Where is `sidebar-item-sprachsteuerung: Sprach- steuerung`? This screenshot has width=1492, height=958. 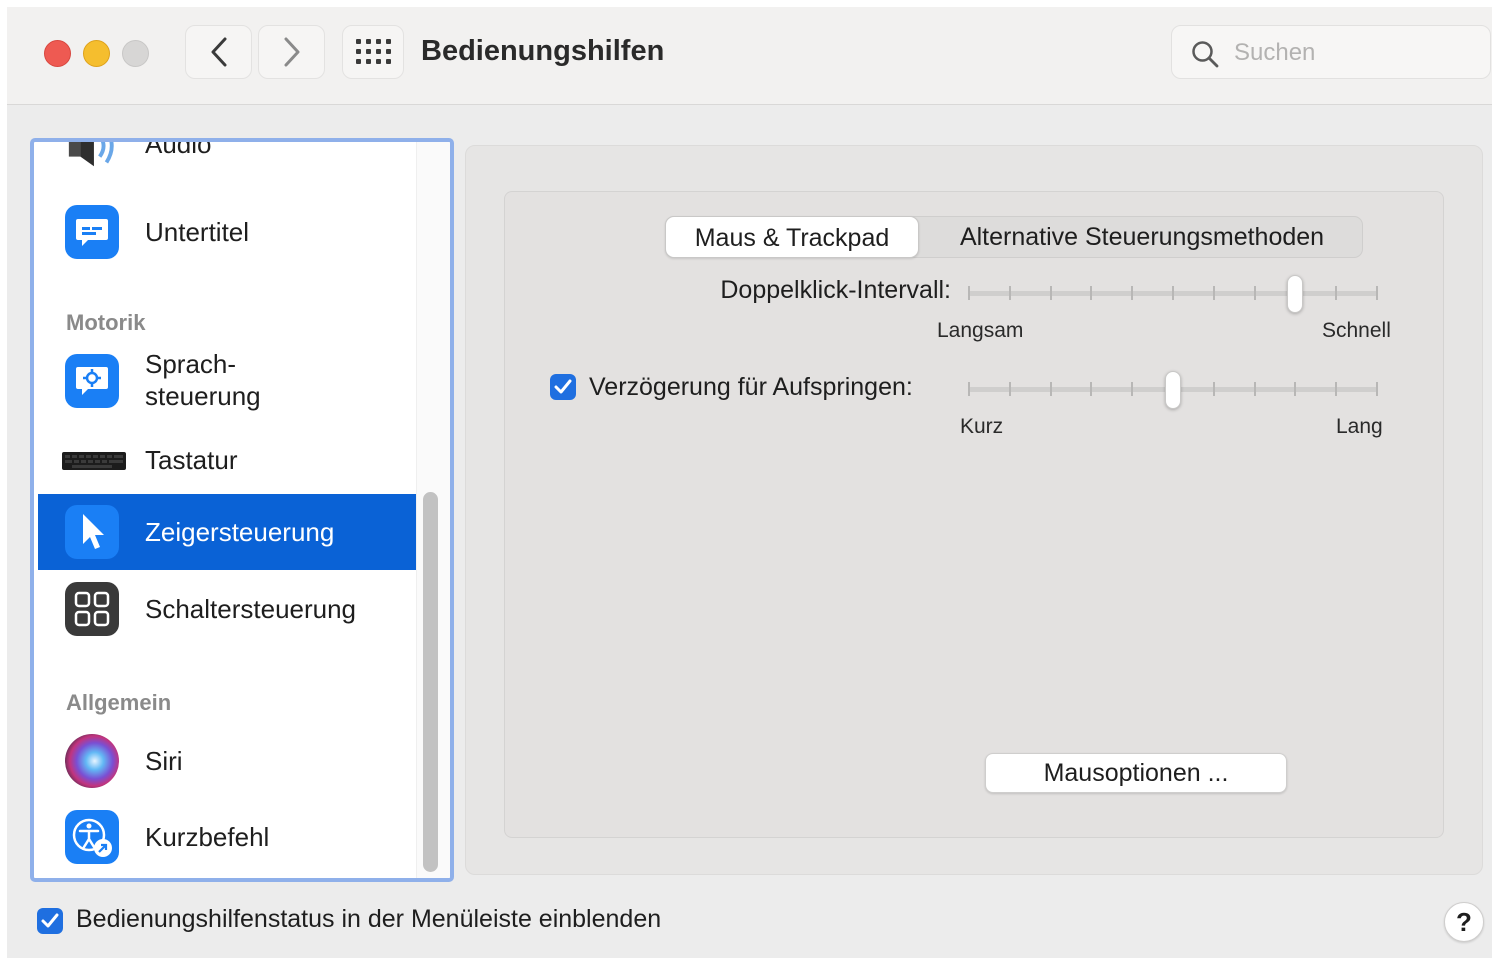 sidebar-item-sprachsteuerung: Sprach- steuerung is located at coordinates (227, 382).